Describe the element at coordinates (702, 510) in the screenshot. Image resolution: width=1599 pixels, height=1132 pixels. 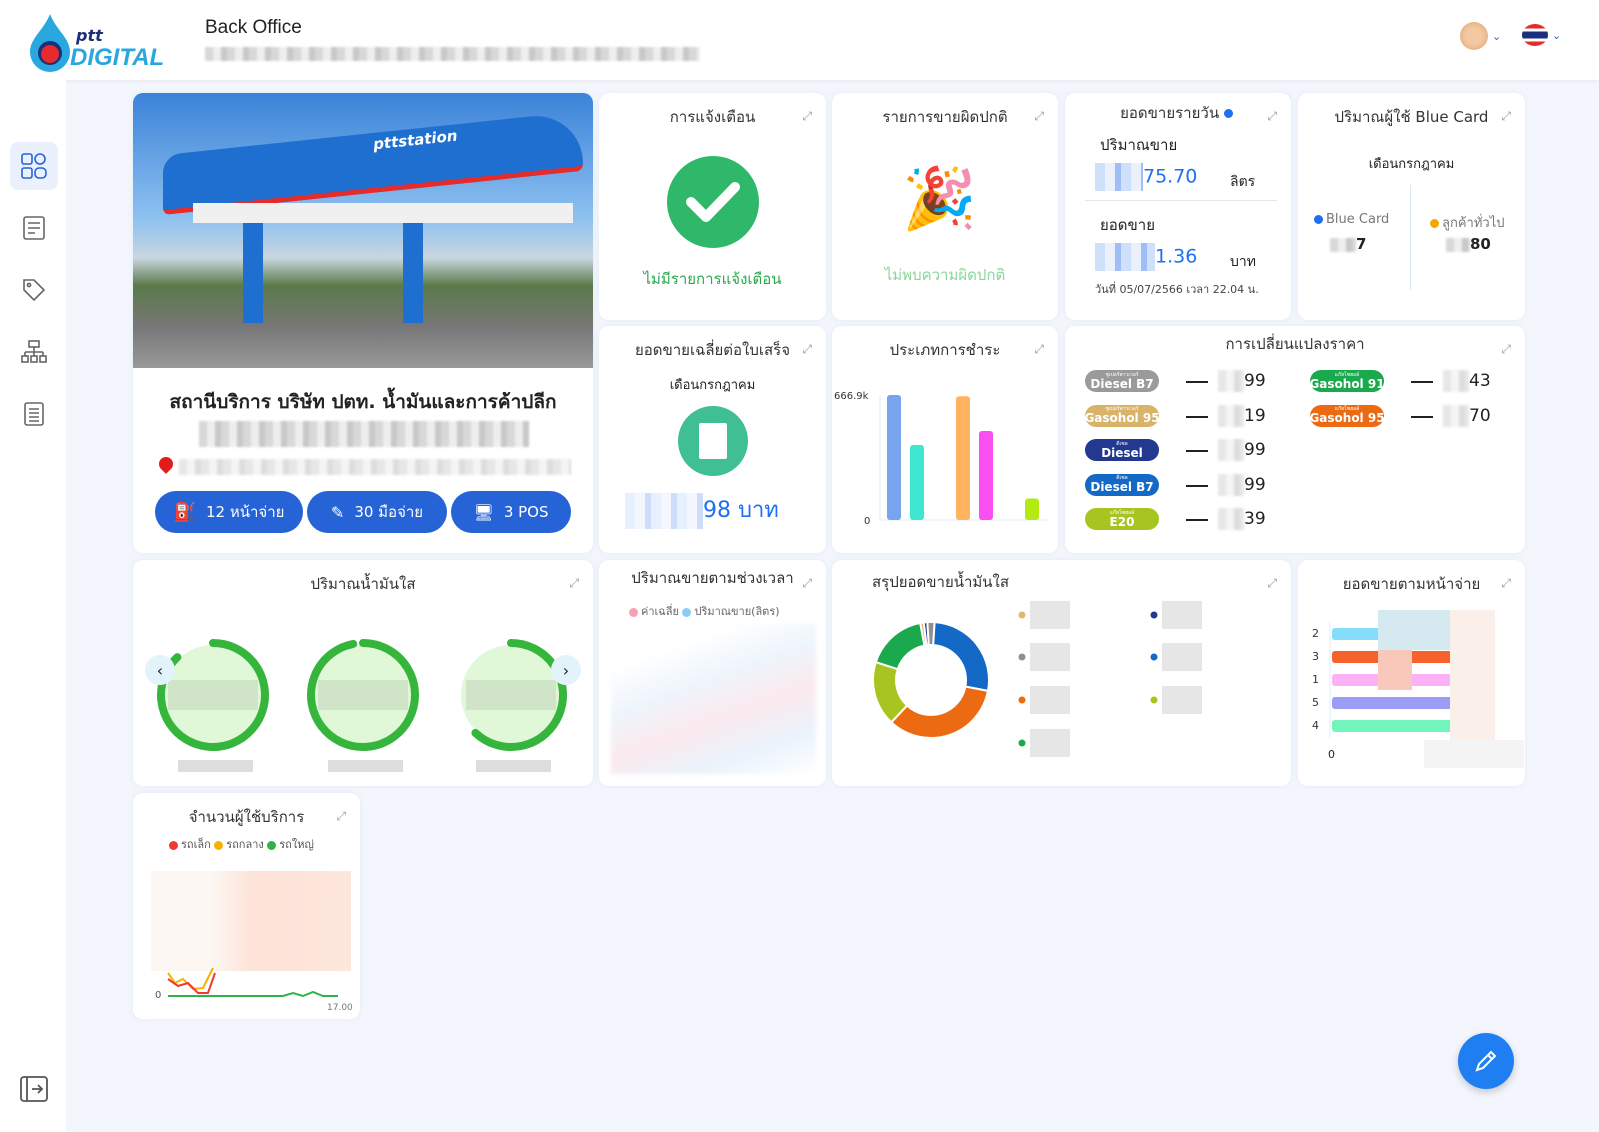
I see `avg-value: 98 บาท` at that location.